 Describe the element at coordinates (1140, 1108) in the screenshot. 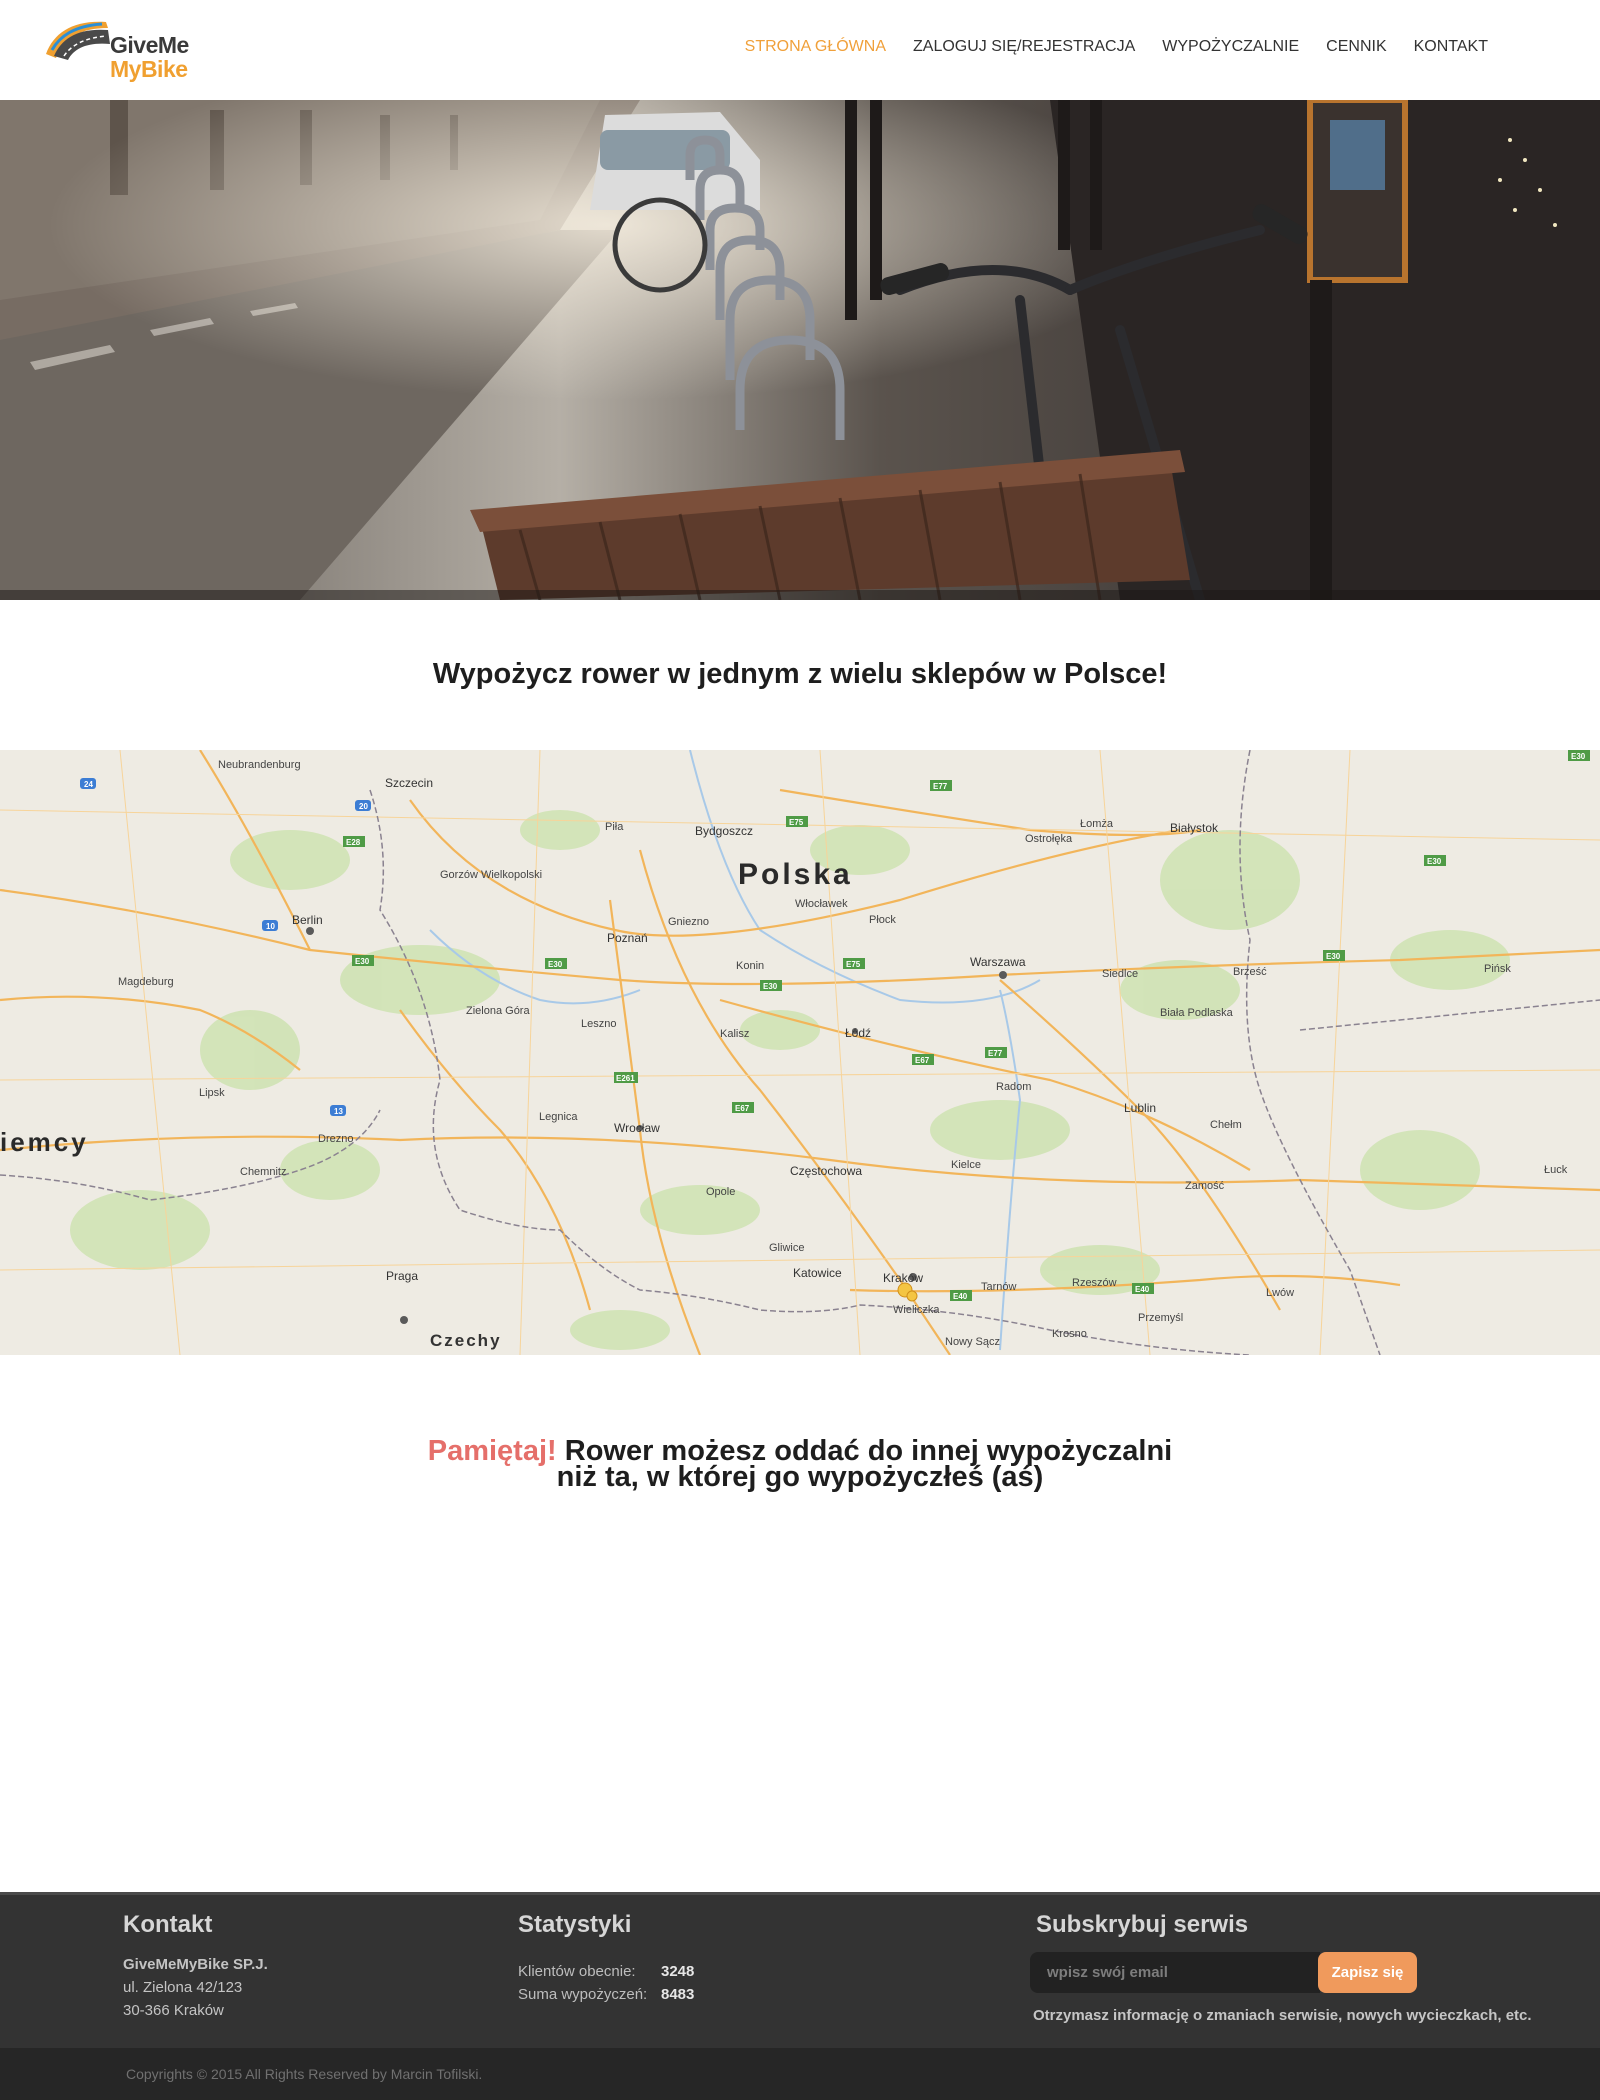

I see `map-label: Lublin` at that location.